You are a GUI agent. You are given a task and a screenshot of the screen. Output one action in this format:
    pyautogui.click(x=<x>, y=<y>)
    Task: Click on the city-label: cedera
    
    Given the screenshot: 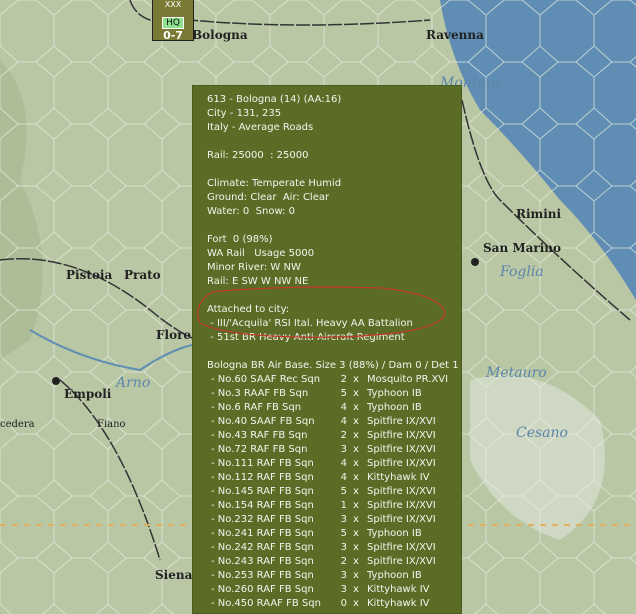 What is the action you would take?
    pyautogui.click(x=17, y=424)
    